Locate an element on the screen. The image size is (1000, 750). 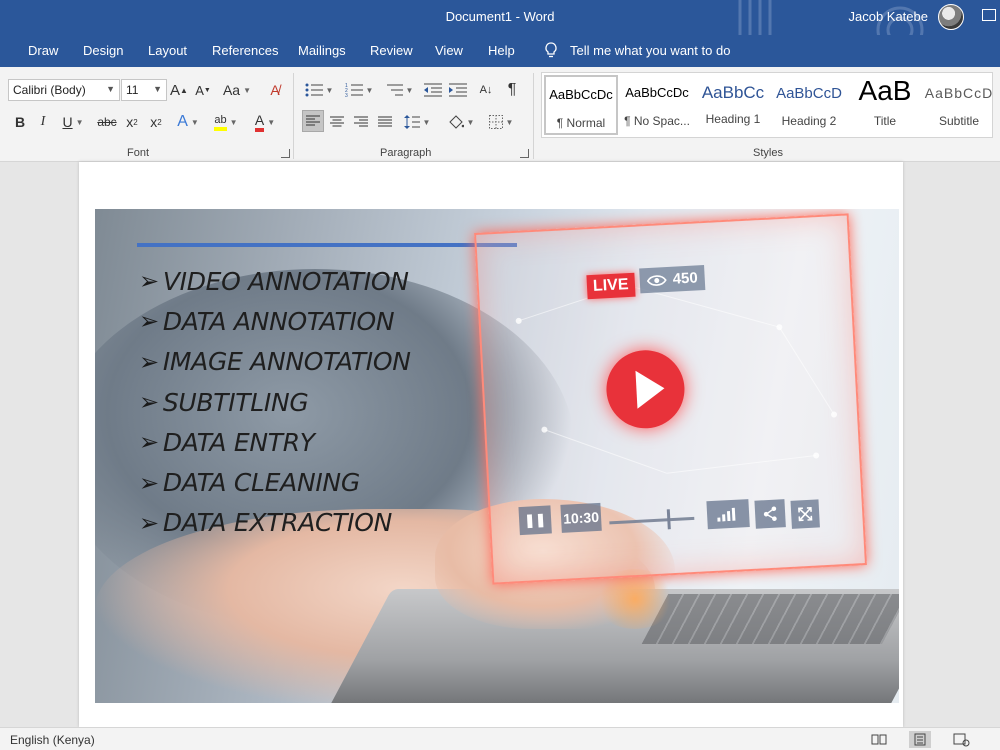
numbering-icon: 123 is located at coordinates (354, 90).